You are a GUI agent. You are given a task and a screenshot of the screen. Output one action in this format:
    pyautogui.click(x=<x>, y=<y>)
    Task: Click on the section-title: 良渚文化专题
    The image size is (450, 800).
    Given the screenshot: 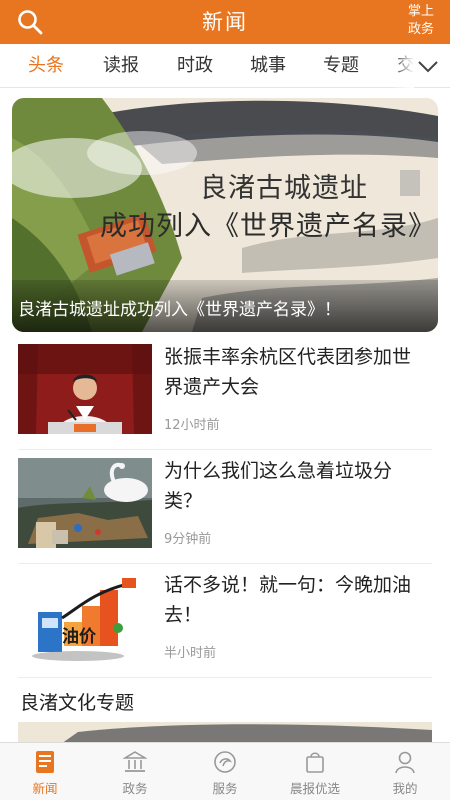 What is the action you would take?
    pyautogui.click(x=77, y=703)
    